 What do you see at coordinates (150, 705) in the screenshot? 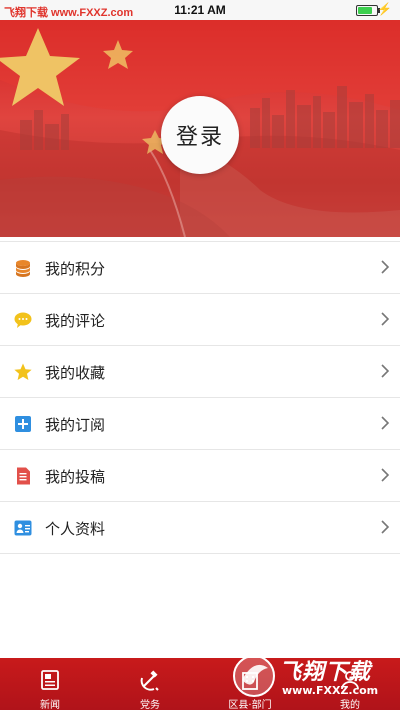
I see `tab-label: 党务` at bounding box center [150, 705].